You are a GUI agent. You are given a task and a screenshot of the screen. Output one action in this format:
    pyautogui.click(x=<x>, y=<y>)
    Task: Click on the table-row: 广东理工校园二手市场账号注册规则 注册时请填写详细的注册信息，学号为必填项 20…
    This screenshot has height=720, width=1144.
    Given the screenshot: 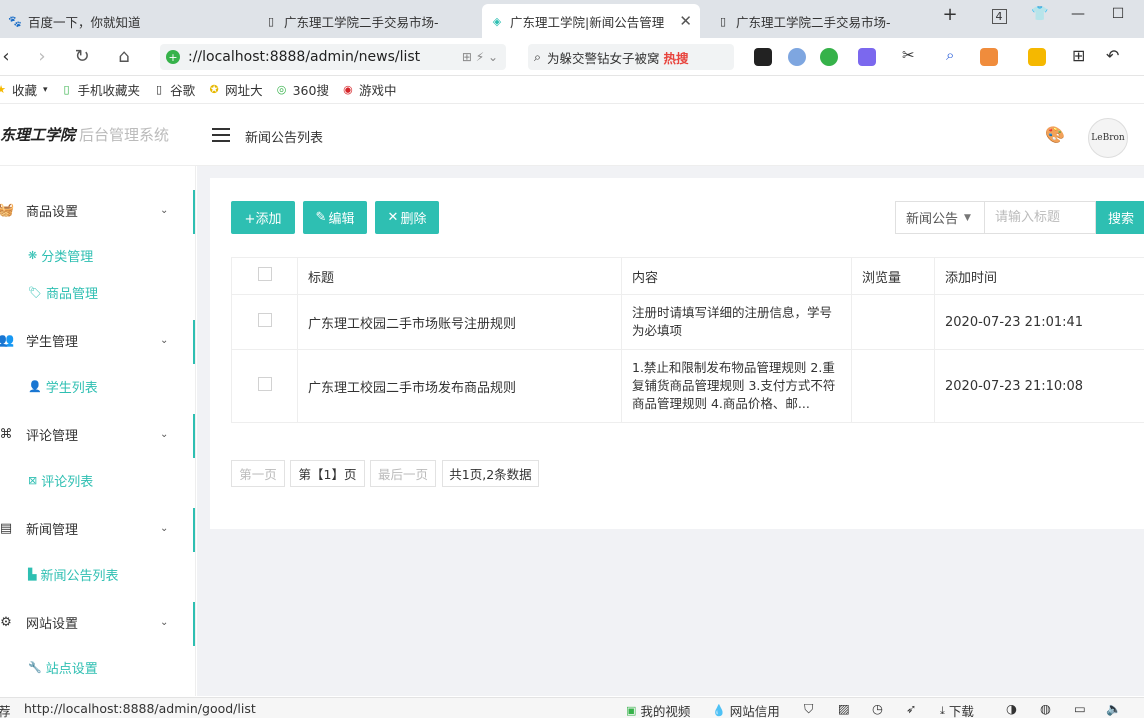 What is the action you would take?
    pyautogui.click(x=688, y=322)
    